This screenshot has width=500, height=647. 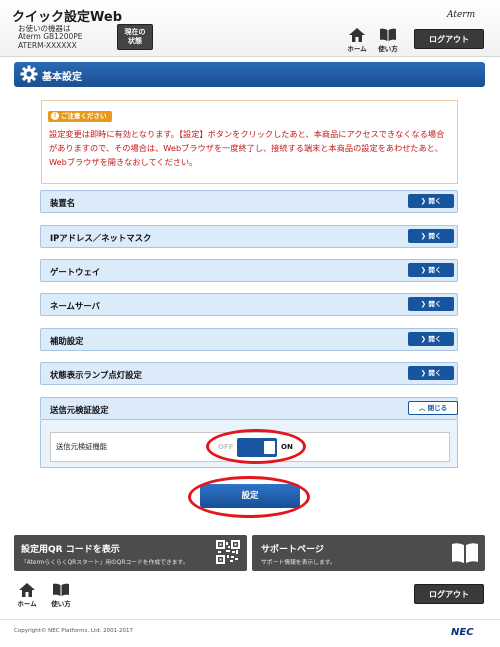 I want to click on accordion-label: 状態表示ランプ点灯設定, so click(x=96, y=375).